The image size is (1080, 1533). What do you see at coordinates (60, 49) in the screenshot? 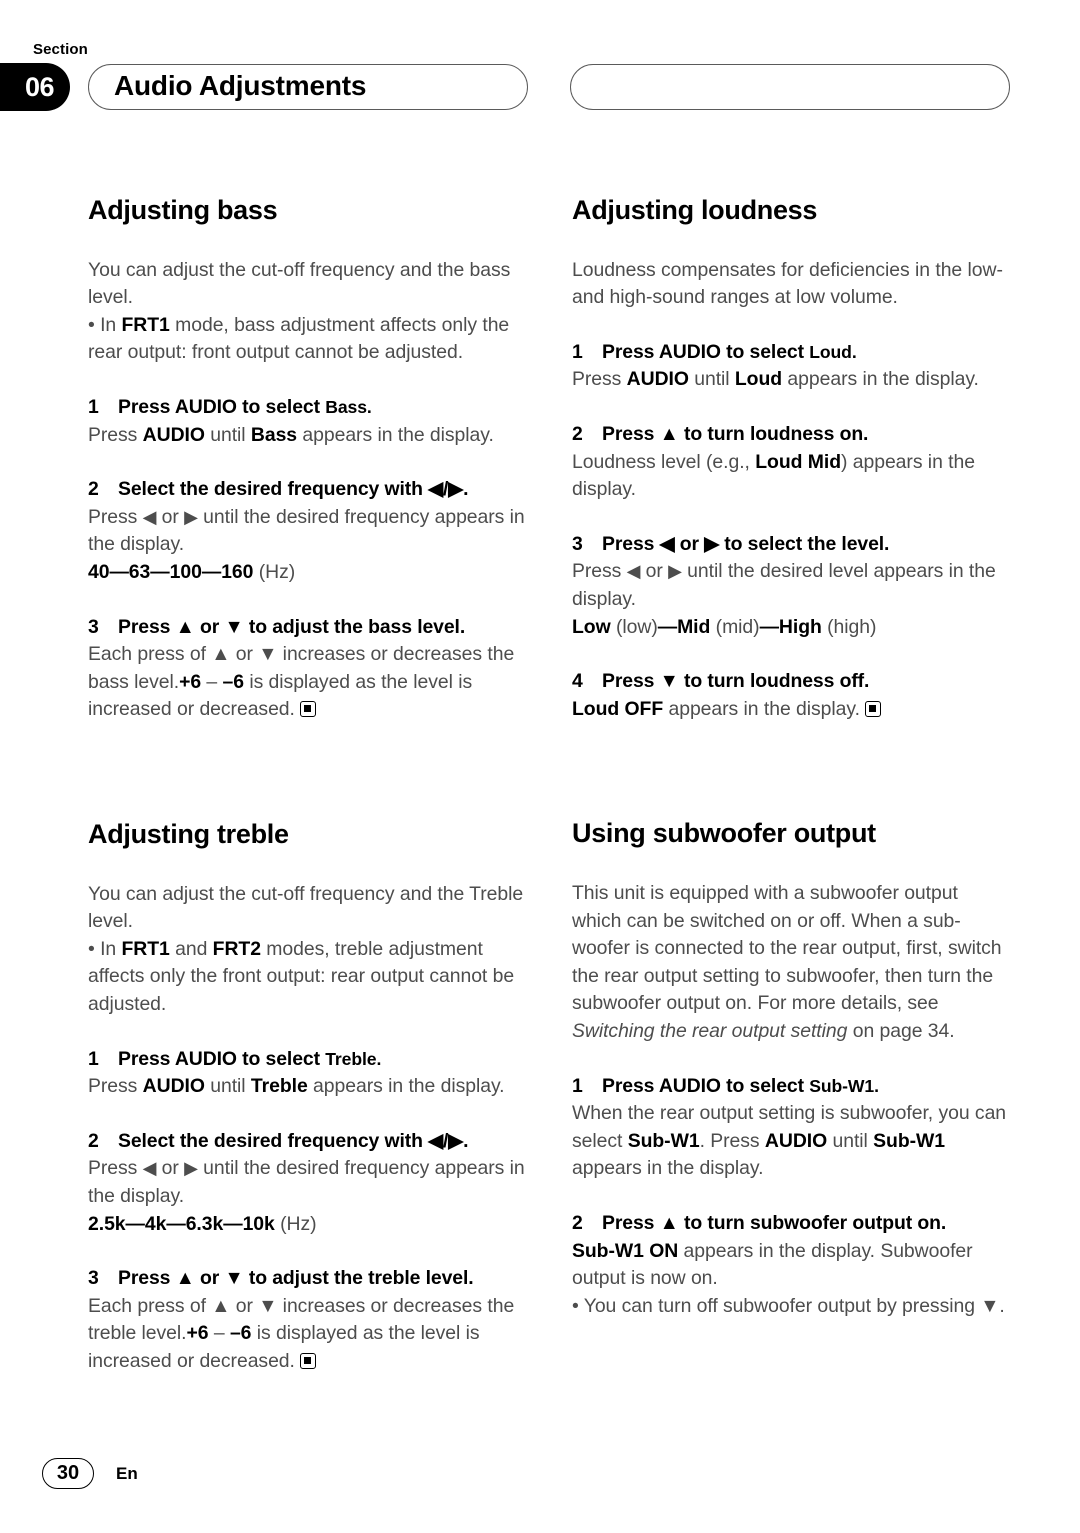
I see `section-label: Section` at bounding box center [60, 49].